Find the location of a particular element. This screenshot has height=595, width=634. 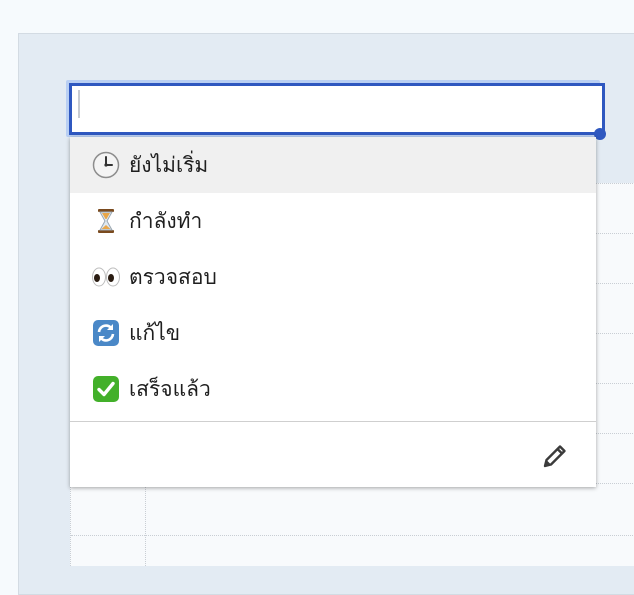

edit-options-button is located at coordinates (555, 458).